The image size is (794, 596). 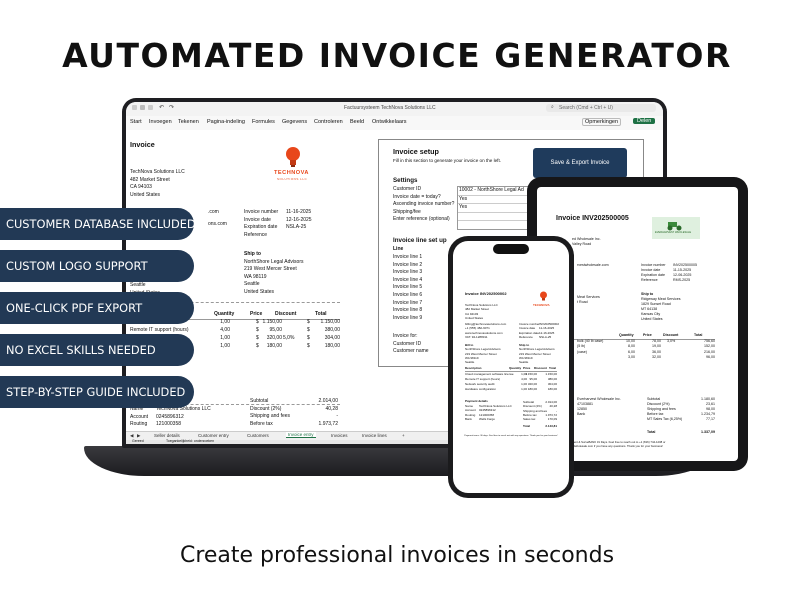 What do you see at coordinates (292, 179) in the screenshot?
I see `technova-logo-sub: SOLUTIONS LLC` at bounding box center [292, 179].